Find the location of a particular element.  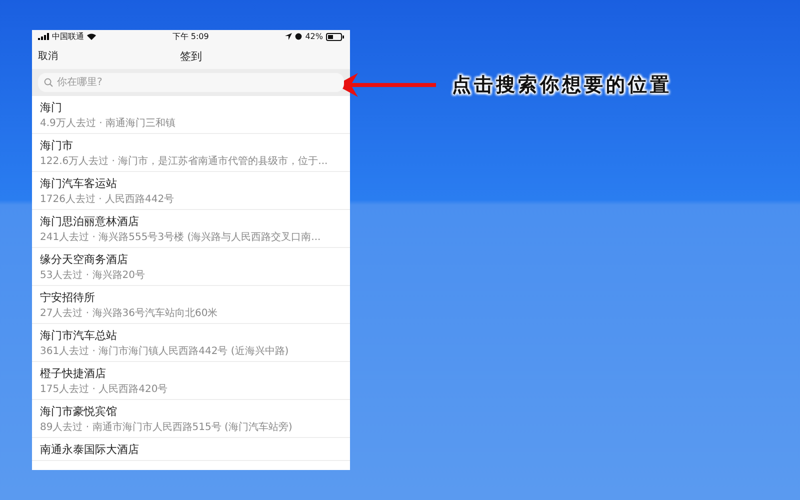

place-detail: 89人去过 · 南通市海门市人民西路515号 (海门汽车站旁) is located at coordinates (167, 427).